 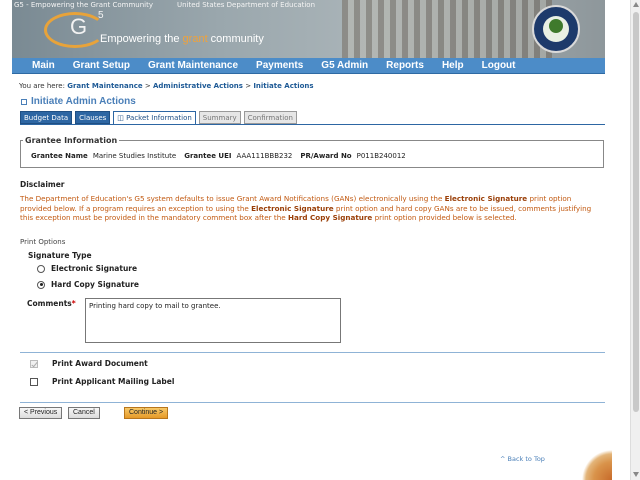 What do you see at coordinates (556, 26) in the screenshot?
I see `seal-tree-icon` at bounding box center [556, 26].